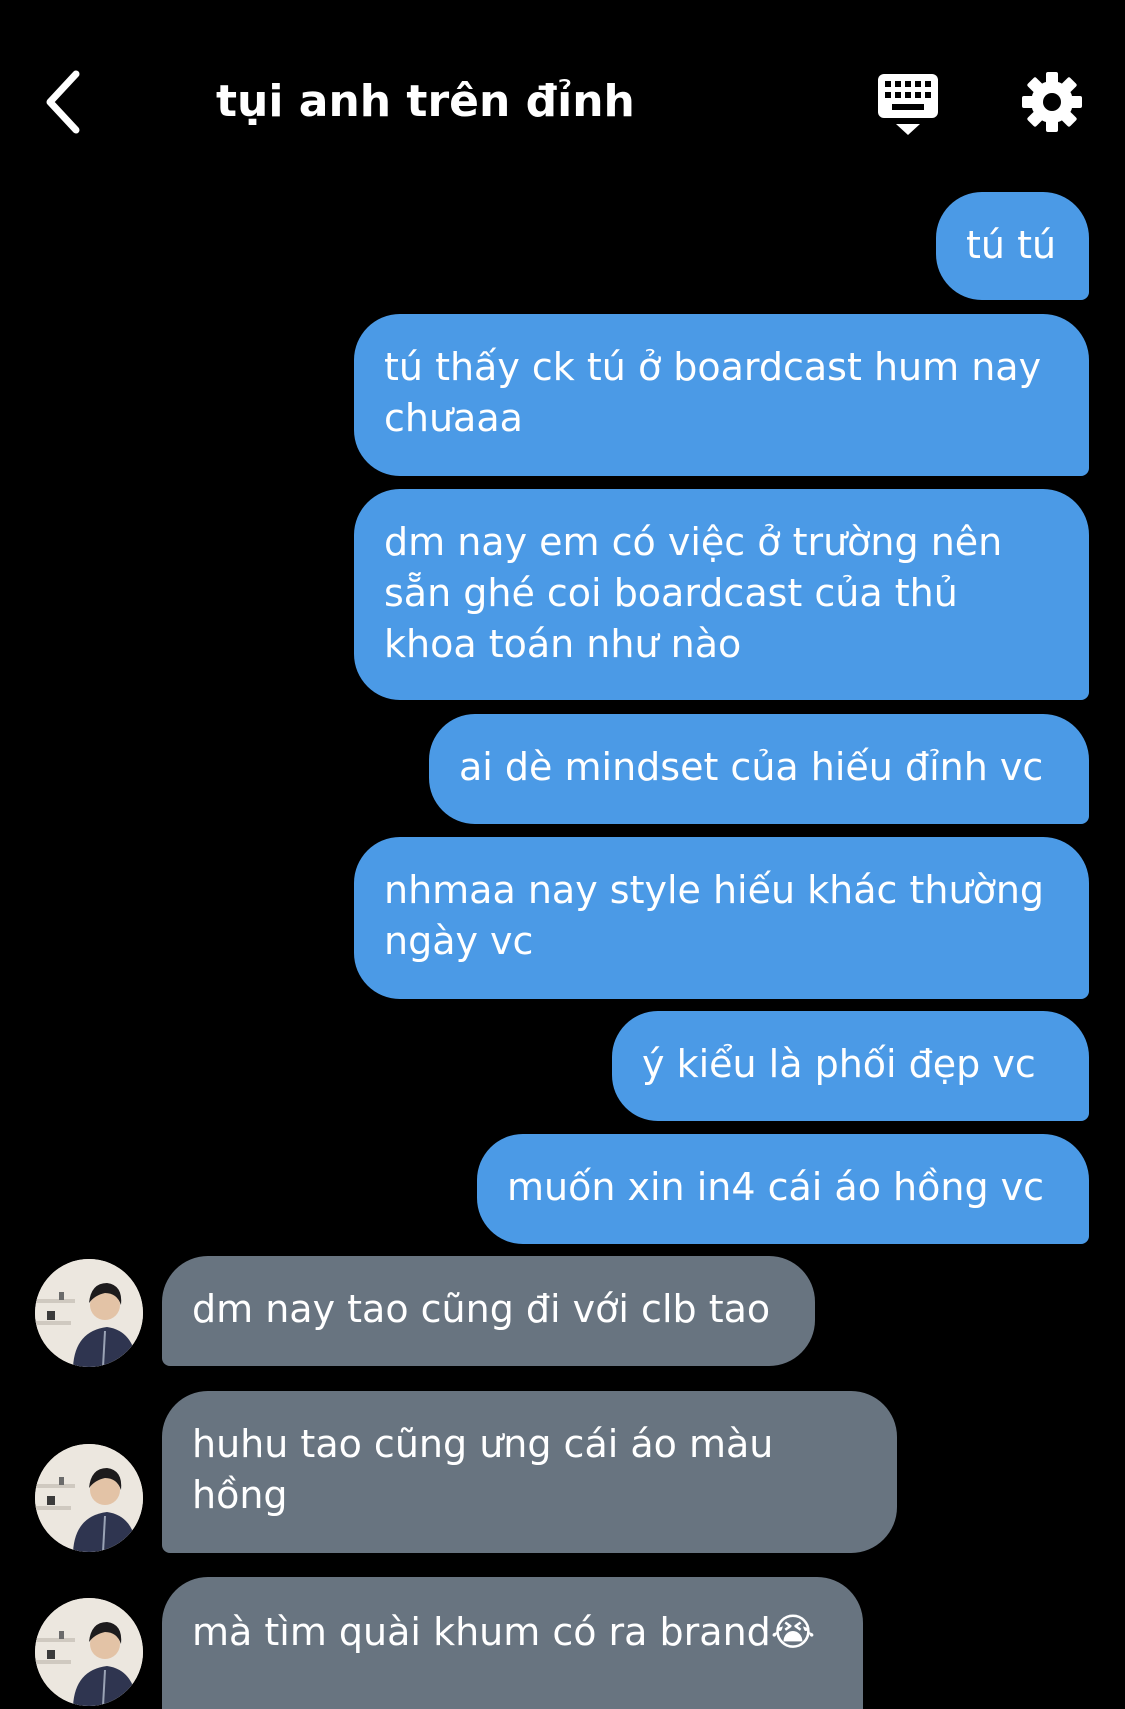  Describe the element at coordinates (459, 941) in the screenshot. I see `message-line: ngày vc` at that location.